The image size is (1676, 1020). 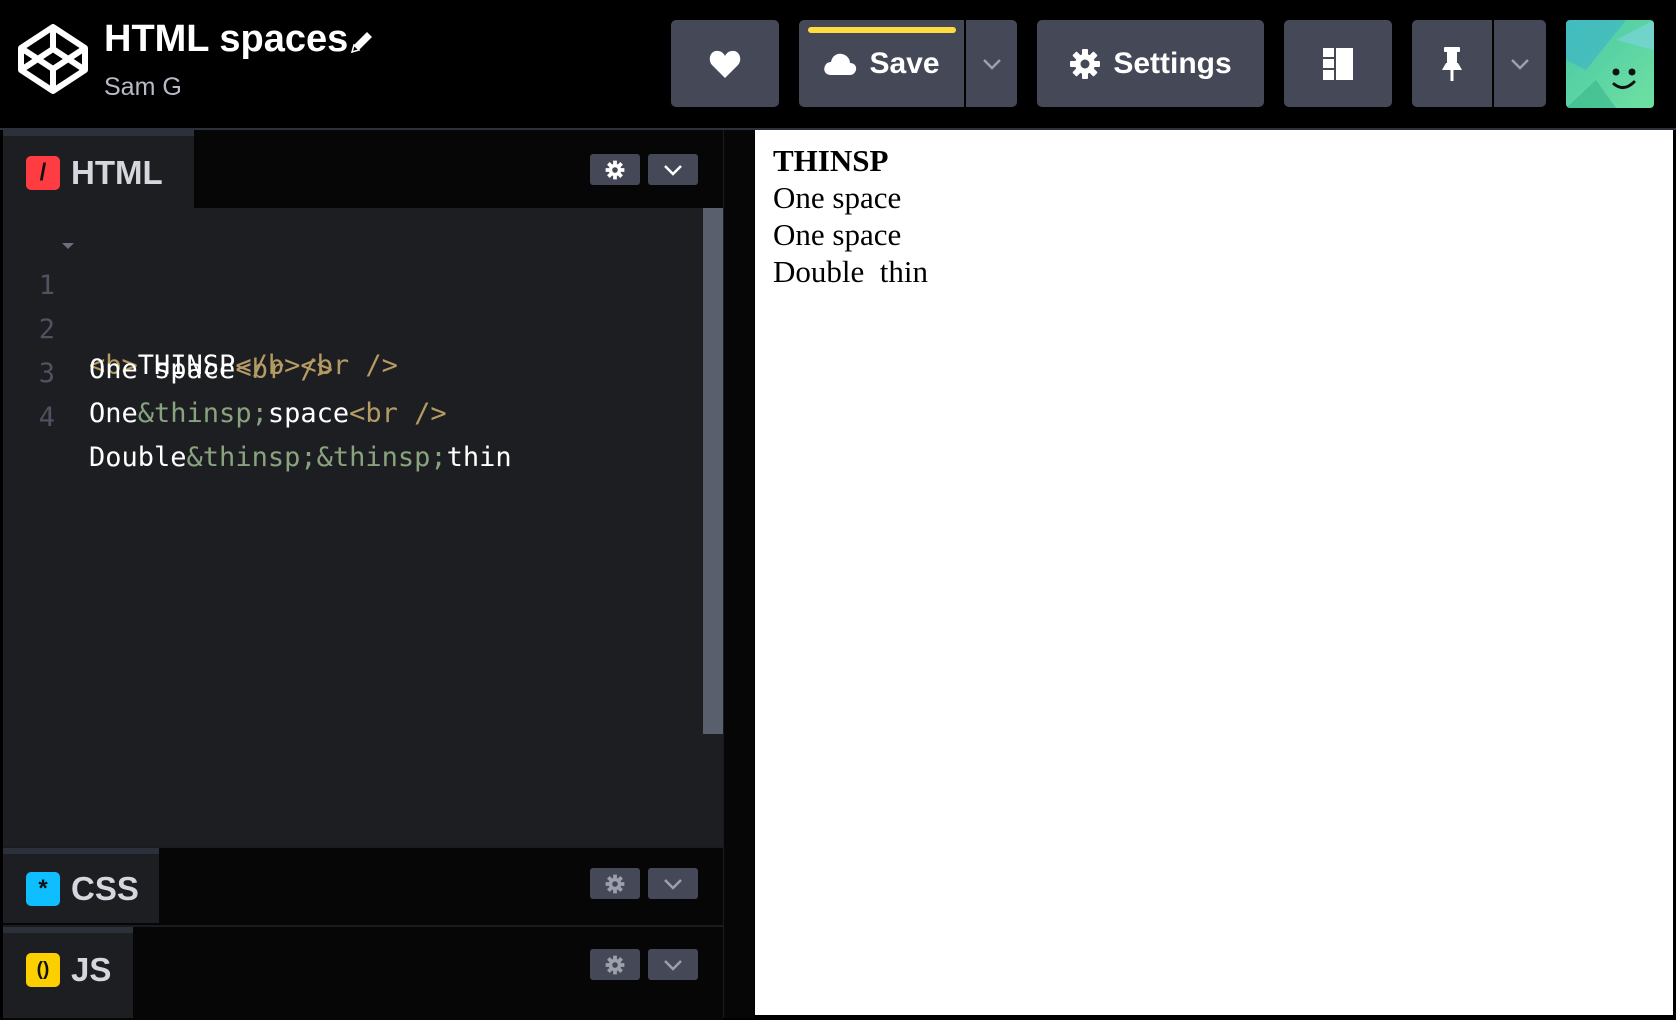 I want to click on resize-handle, so click(x=738, y=574).